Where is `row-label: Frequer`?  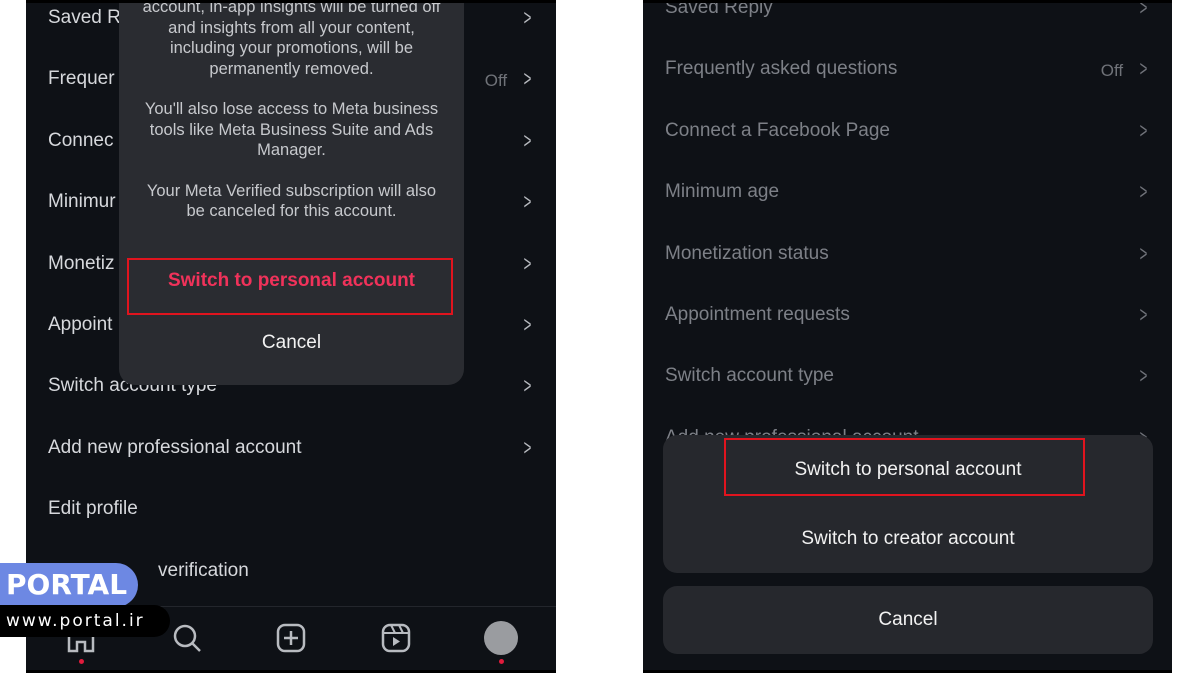 row-label: Frequer is located at coordinates (81, 79).